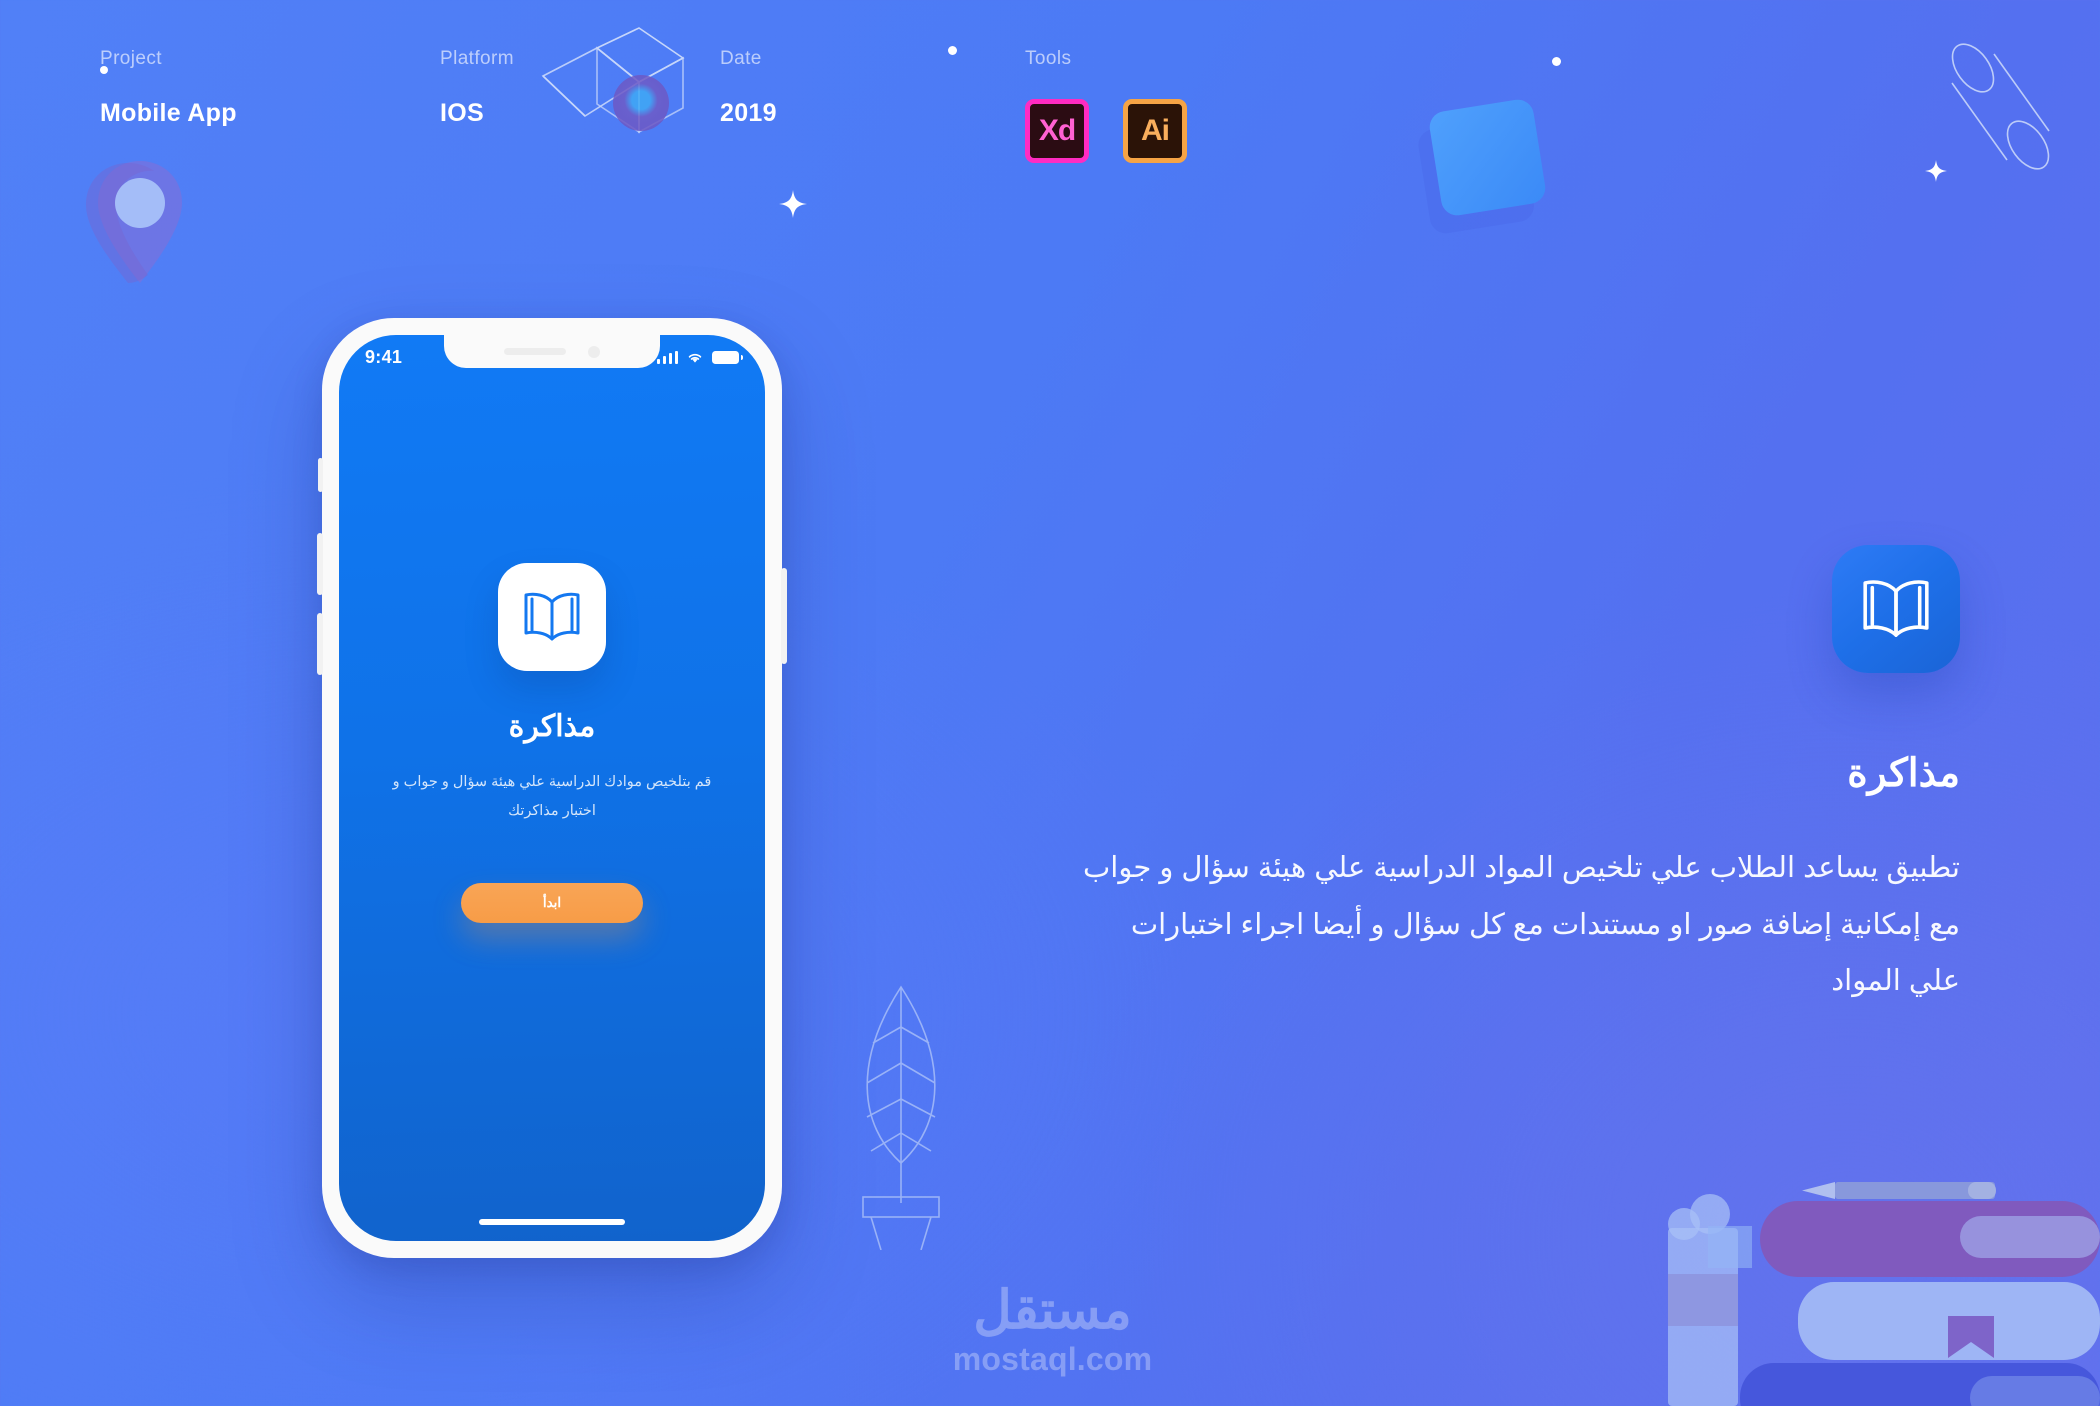 Image resolution: width=2100 pixels, height=1406 pixels. Describe the element at coordinates (580, 105) in the screenshot. I see `meta-platform: Platform IOS` at that location.